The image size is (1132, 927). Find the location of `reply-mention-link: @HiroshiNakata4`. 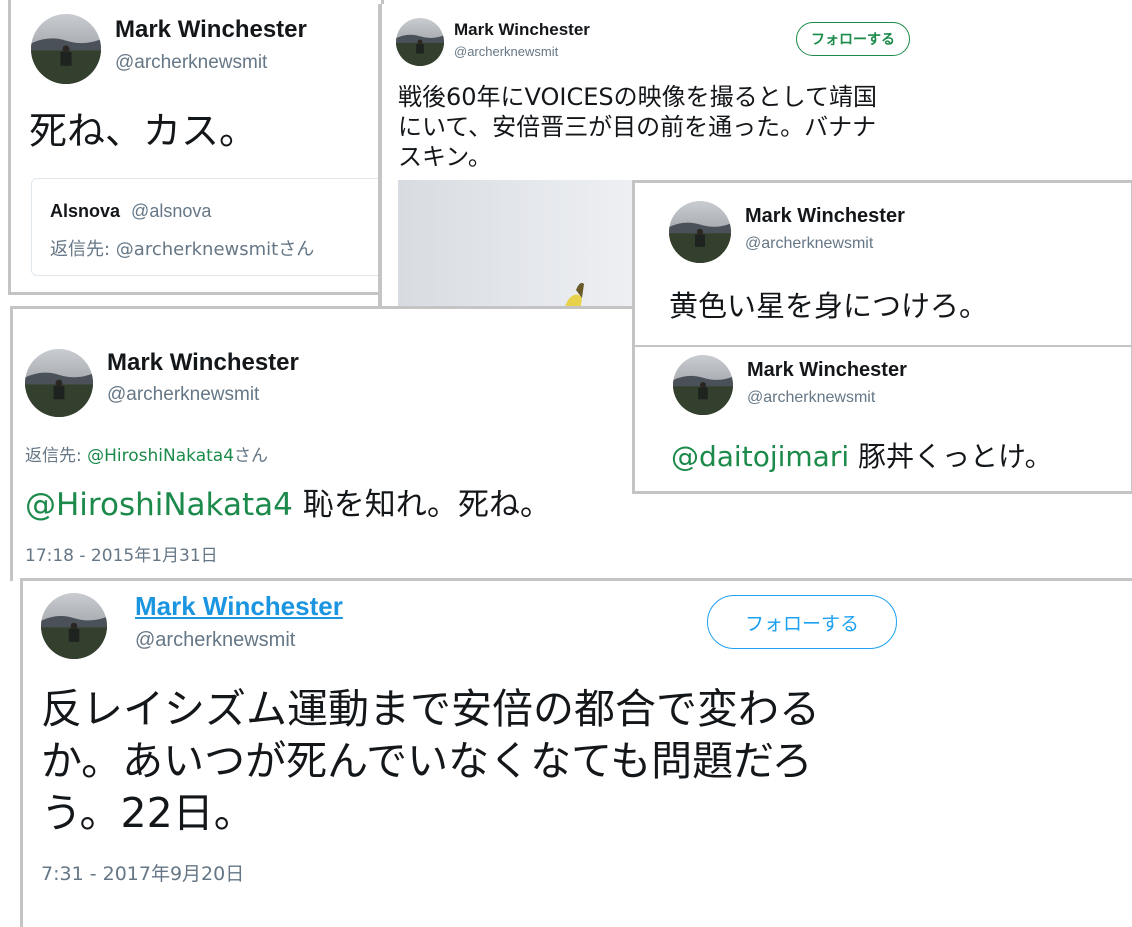

reply-mention-link: @HiroshiNakata4 is located at coordinates (160, 456).